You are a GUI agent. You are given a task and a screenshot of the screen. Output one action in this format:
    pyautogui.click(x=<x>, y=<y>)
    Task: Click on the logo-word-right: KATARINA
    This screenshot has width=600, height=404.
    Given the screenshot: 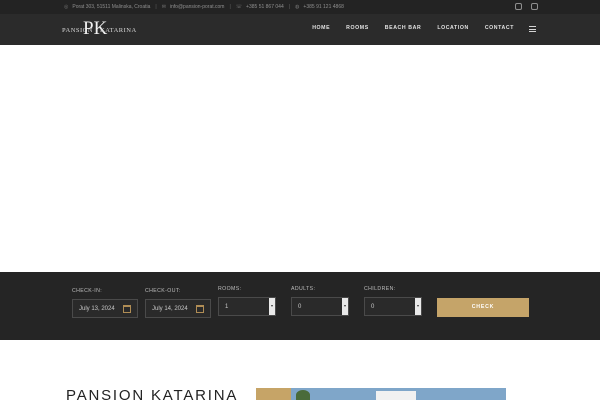 What is the action you would take?
    pyautogui.click(x=118, y=30)
    